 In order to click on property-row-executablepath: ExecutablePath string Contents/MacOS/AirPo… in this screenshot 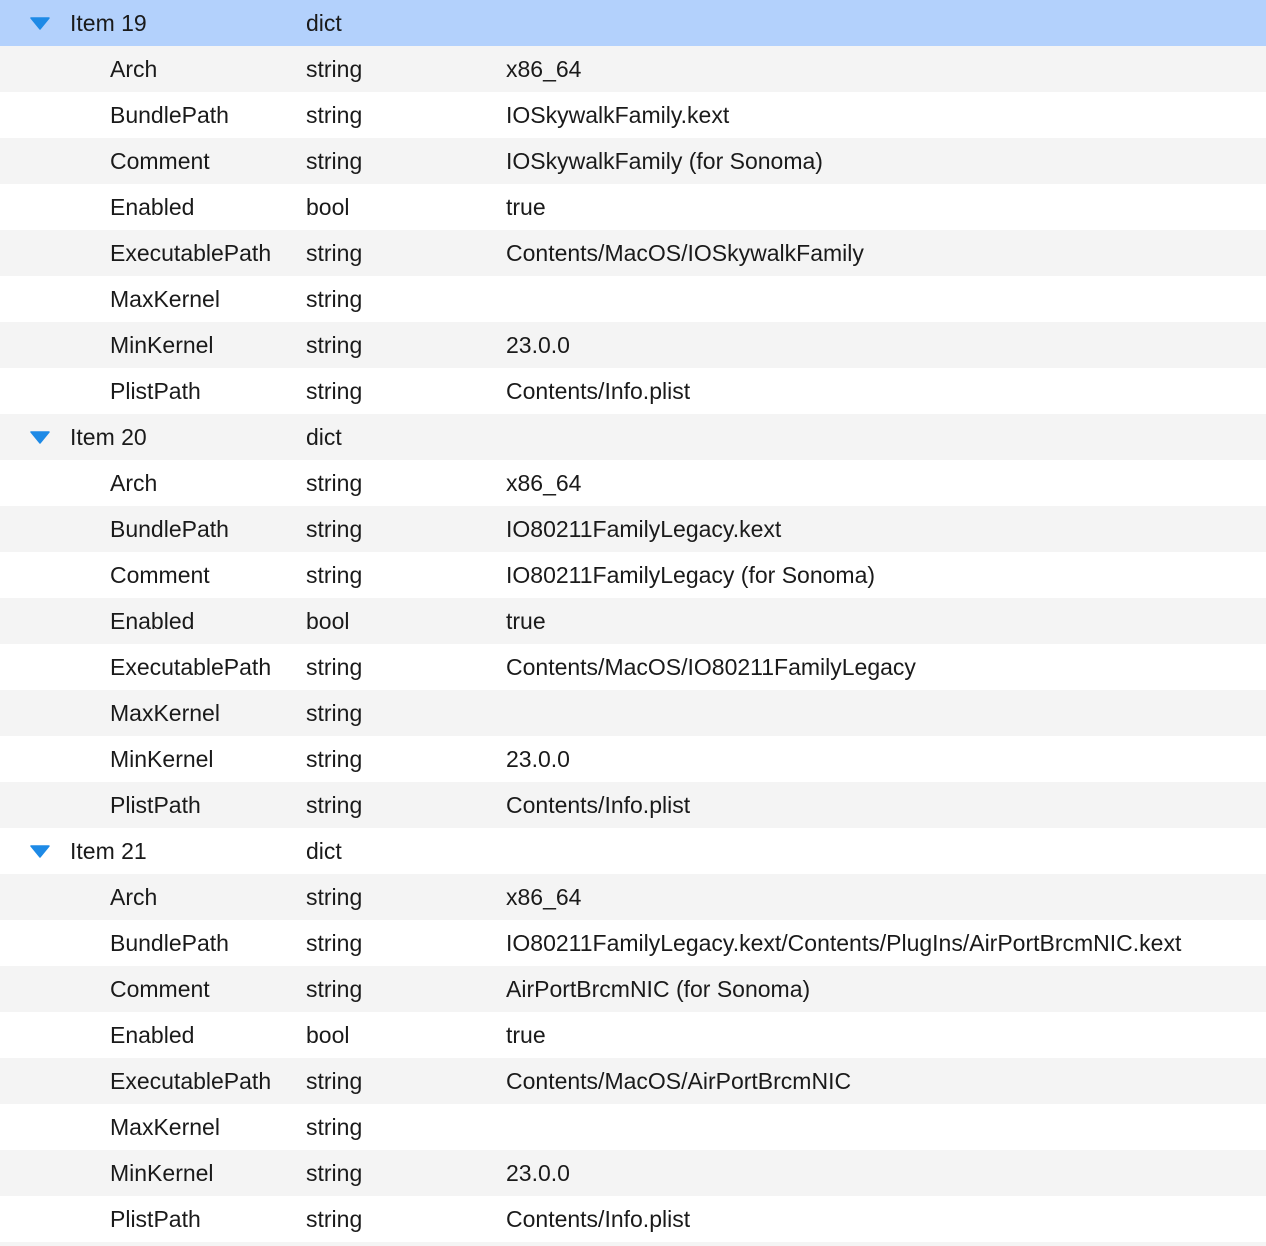, I will do `click(633, 1081)`.